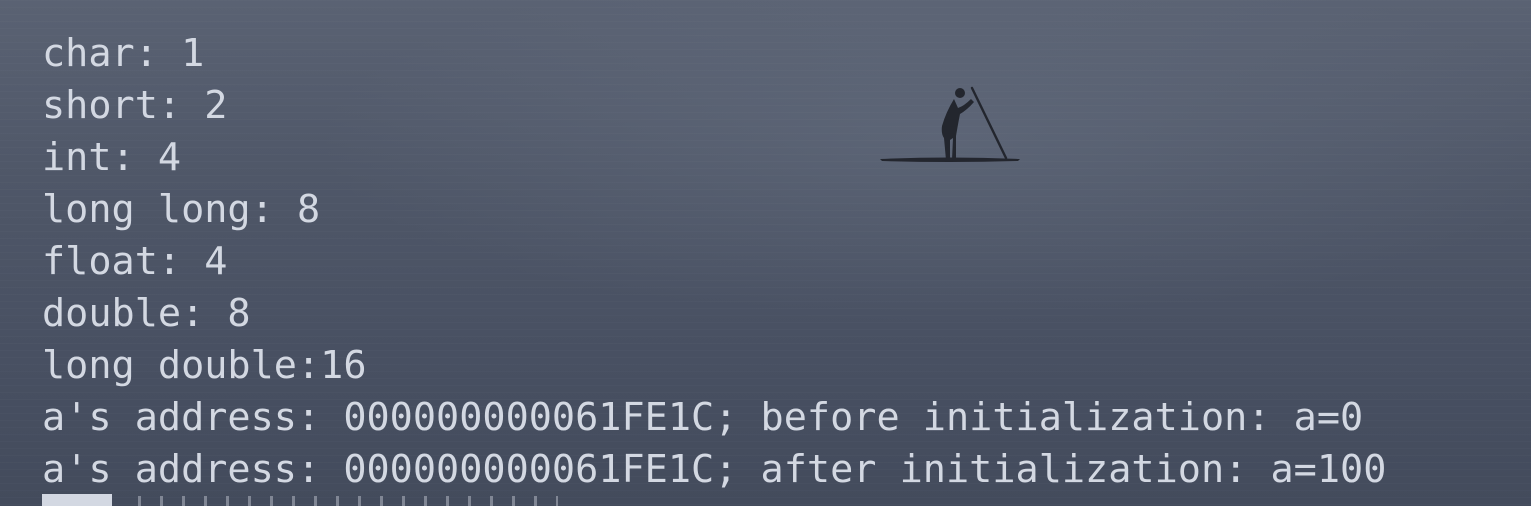 This screenshot has width=1531, height=506. I want to click on text-cursor, so click(77, 500).